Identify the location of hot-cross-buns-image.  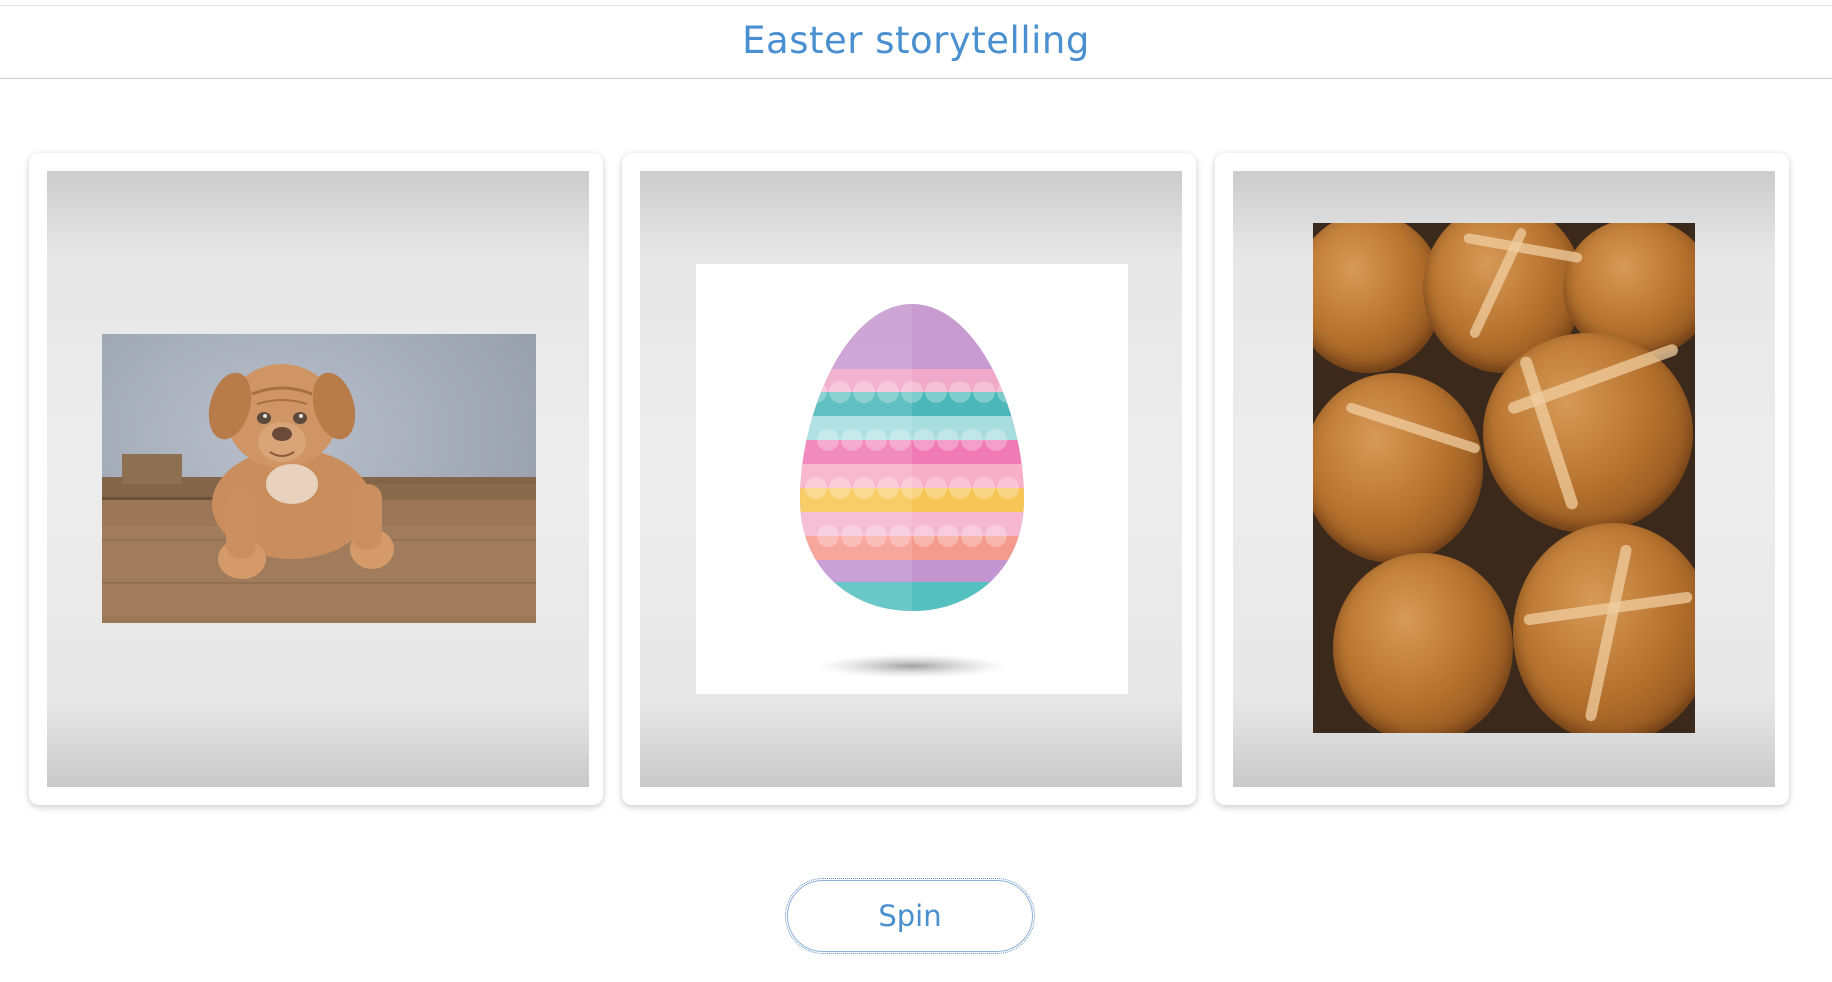
(1504, 478).